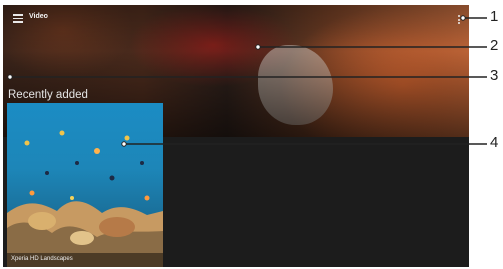 Image resolution: width=503 pixels, height=269 pixels. Describe the element at coordinates (494, 142) in the screenshot. I see `callout-4: 4` at that location.